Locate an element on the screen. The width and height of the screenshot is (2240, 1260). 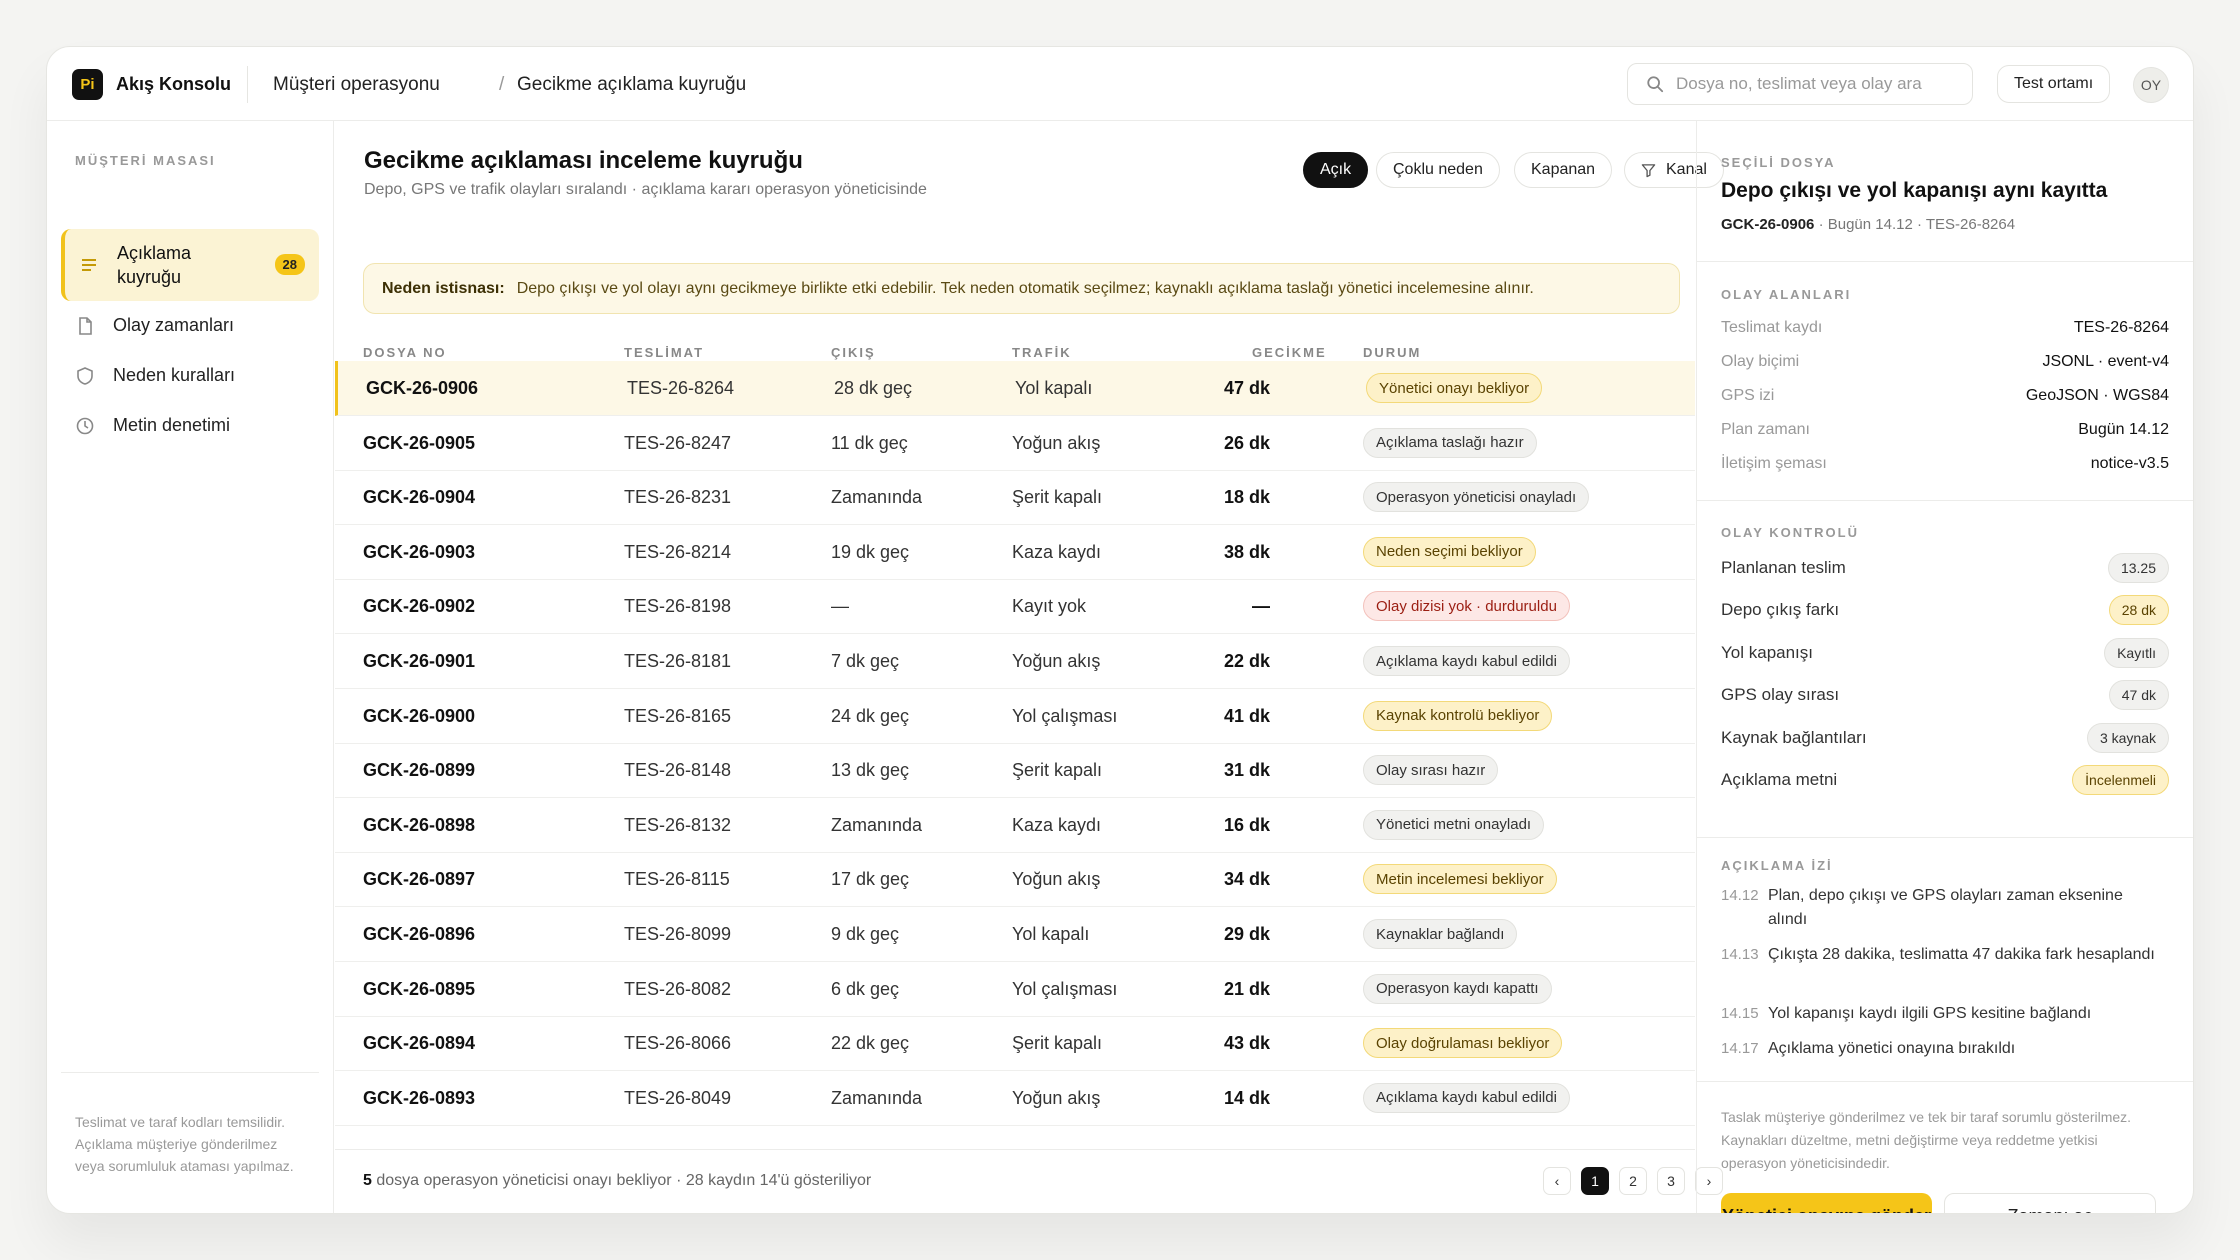
departure-delay: 6 dk geç is located at coordinates (865, 988).